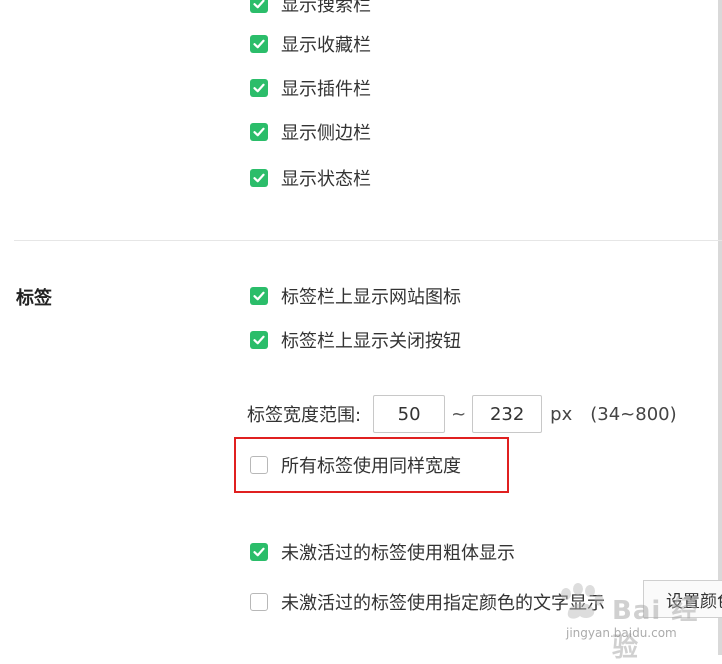 The width and height of the screenshot is (722, 664). I want to click on section-divider, so click(368, 240).